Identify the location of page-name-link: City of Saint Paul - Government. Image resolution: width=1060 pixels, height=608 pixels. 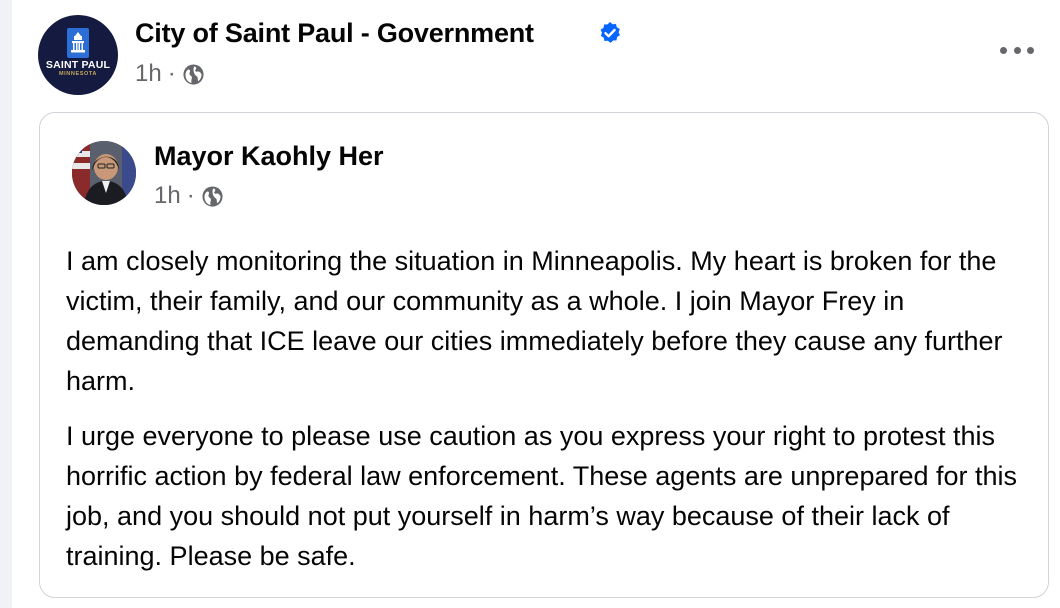
(334, 33).